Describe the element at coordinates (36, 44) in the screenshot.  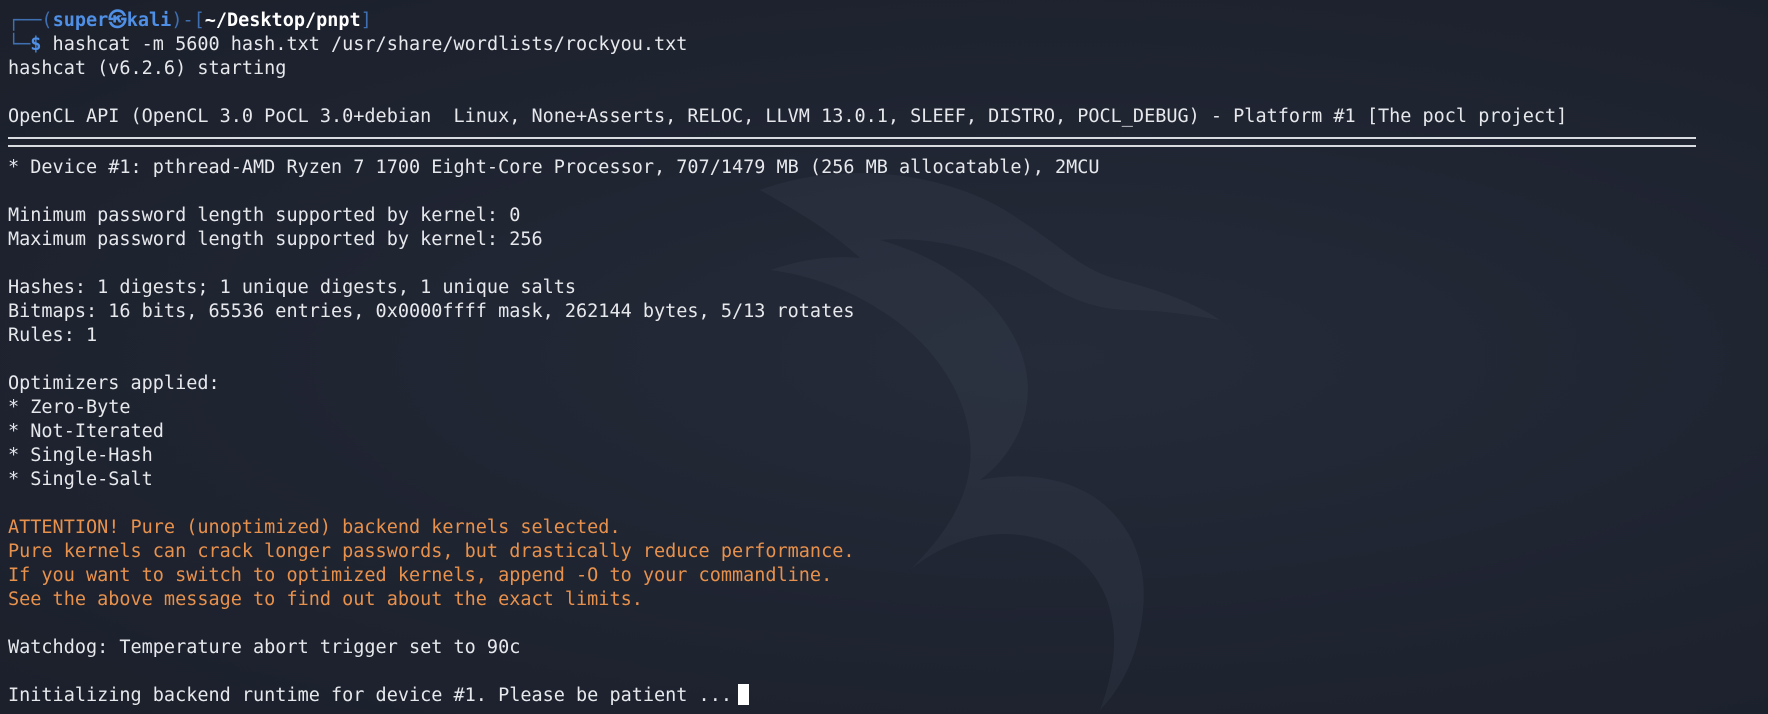
I see `prompt-dollar: $` at that location.